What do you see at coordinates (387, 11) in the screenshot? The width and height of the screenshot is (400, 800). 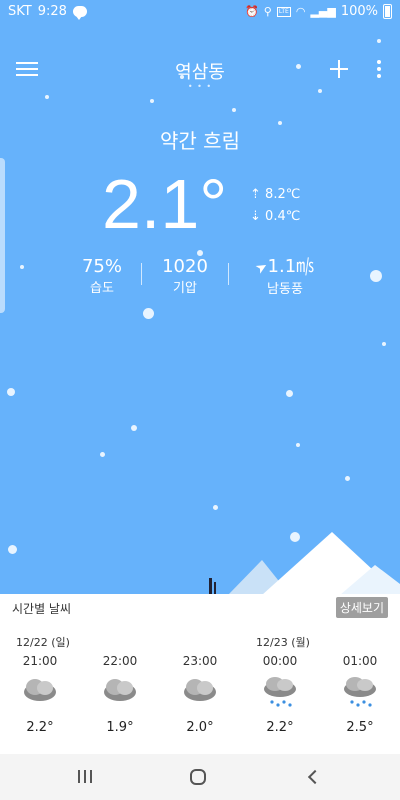 I see `battery-icon` at bounding box center [387, 11].